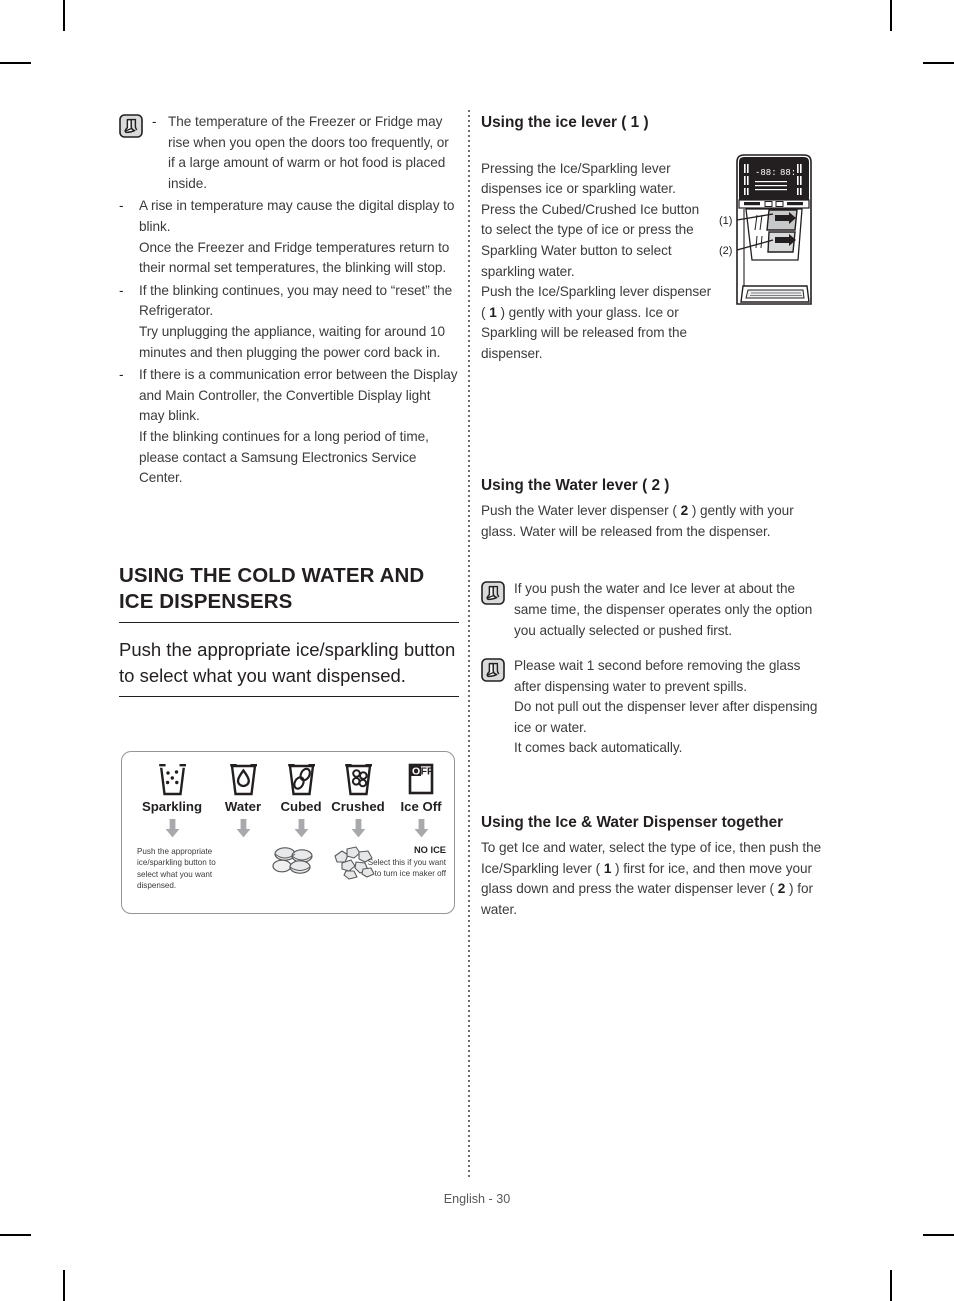 The width and height of the screenshot is (954, 1301). I want to click on crop-mark-bottom-left-vertical, so click(64, 1285).